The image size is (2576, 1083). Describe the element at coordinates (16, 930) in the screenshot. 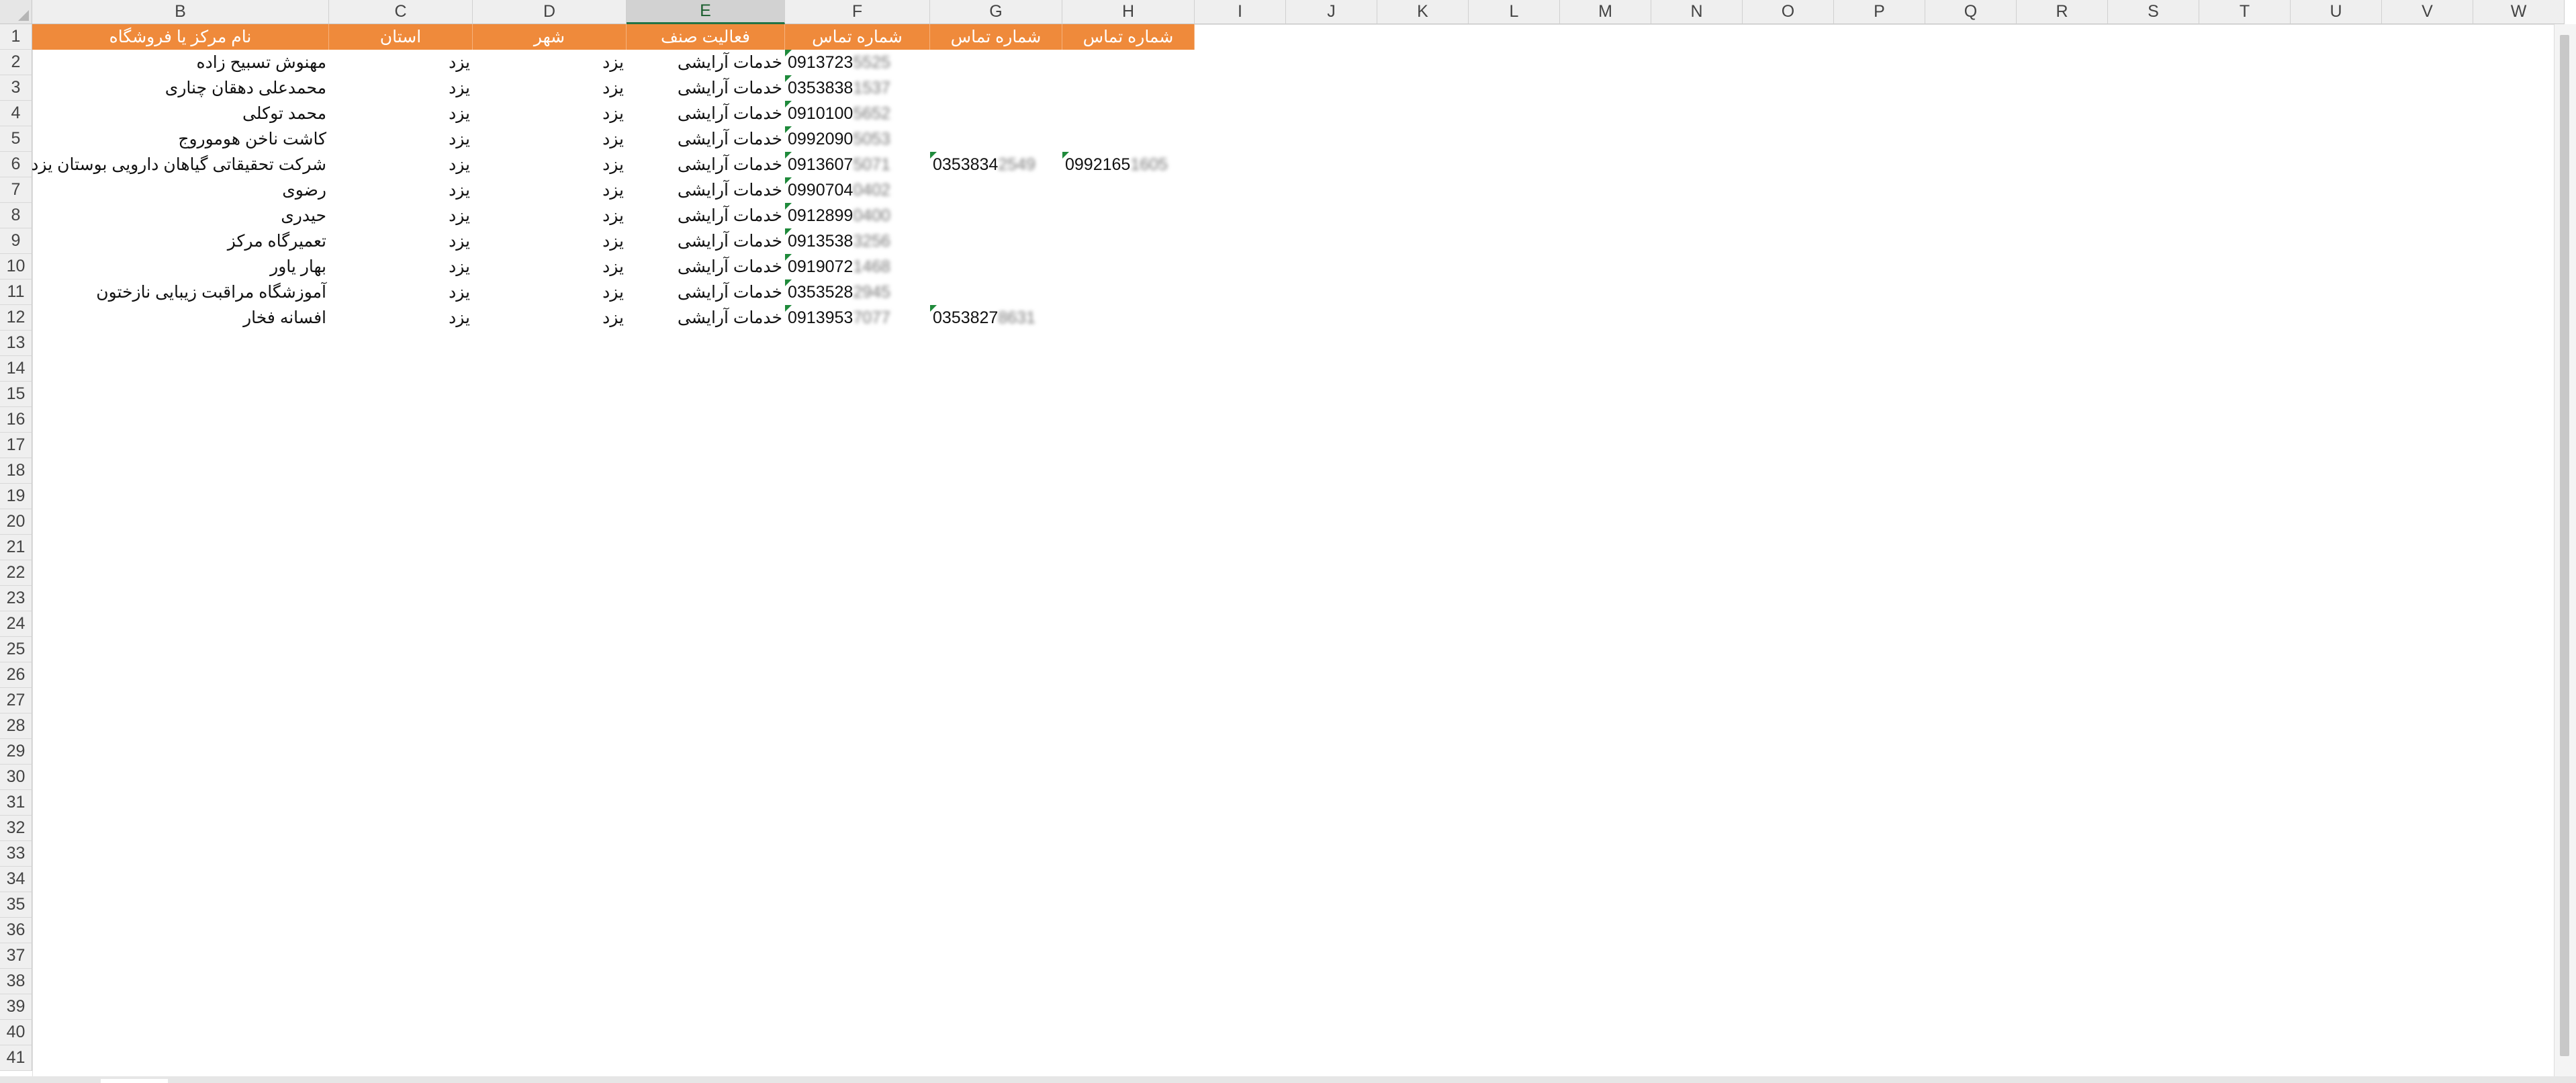

I see `row-header-36: 36` at that location.